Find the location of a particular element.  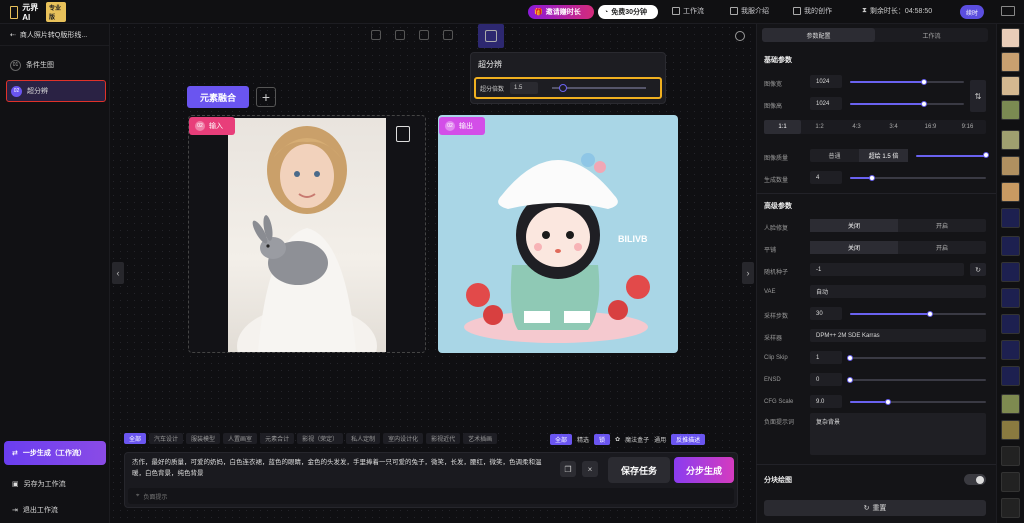

ratio-option: 4:3 is located at coordinates (856, 127).